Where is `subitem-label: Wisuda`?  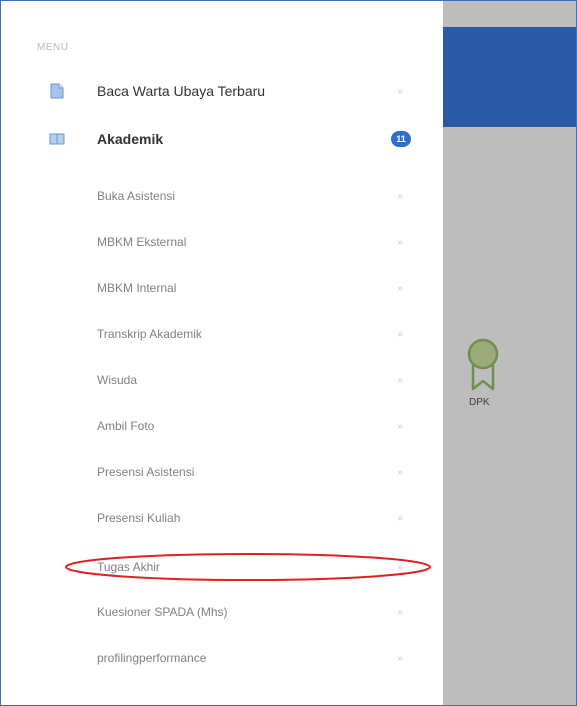
subitem-label: Wisuda is located at coordinates (117, 380).